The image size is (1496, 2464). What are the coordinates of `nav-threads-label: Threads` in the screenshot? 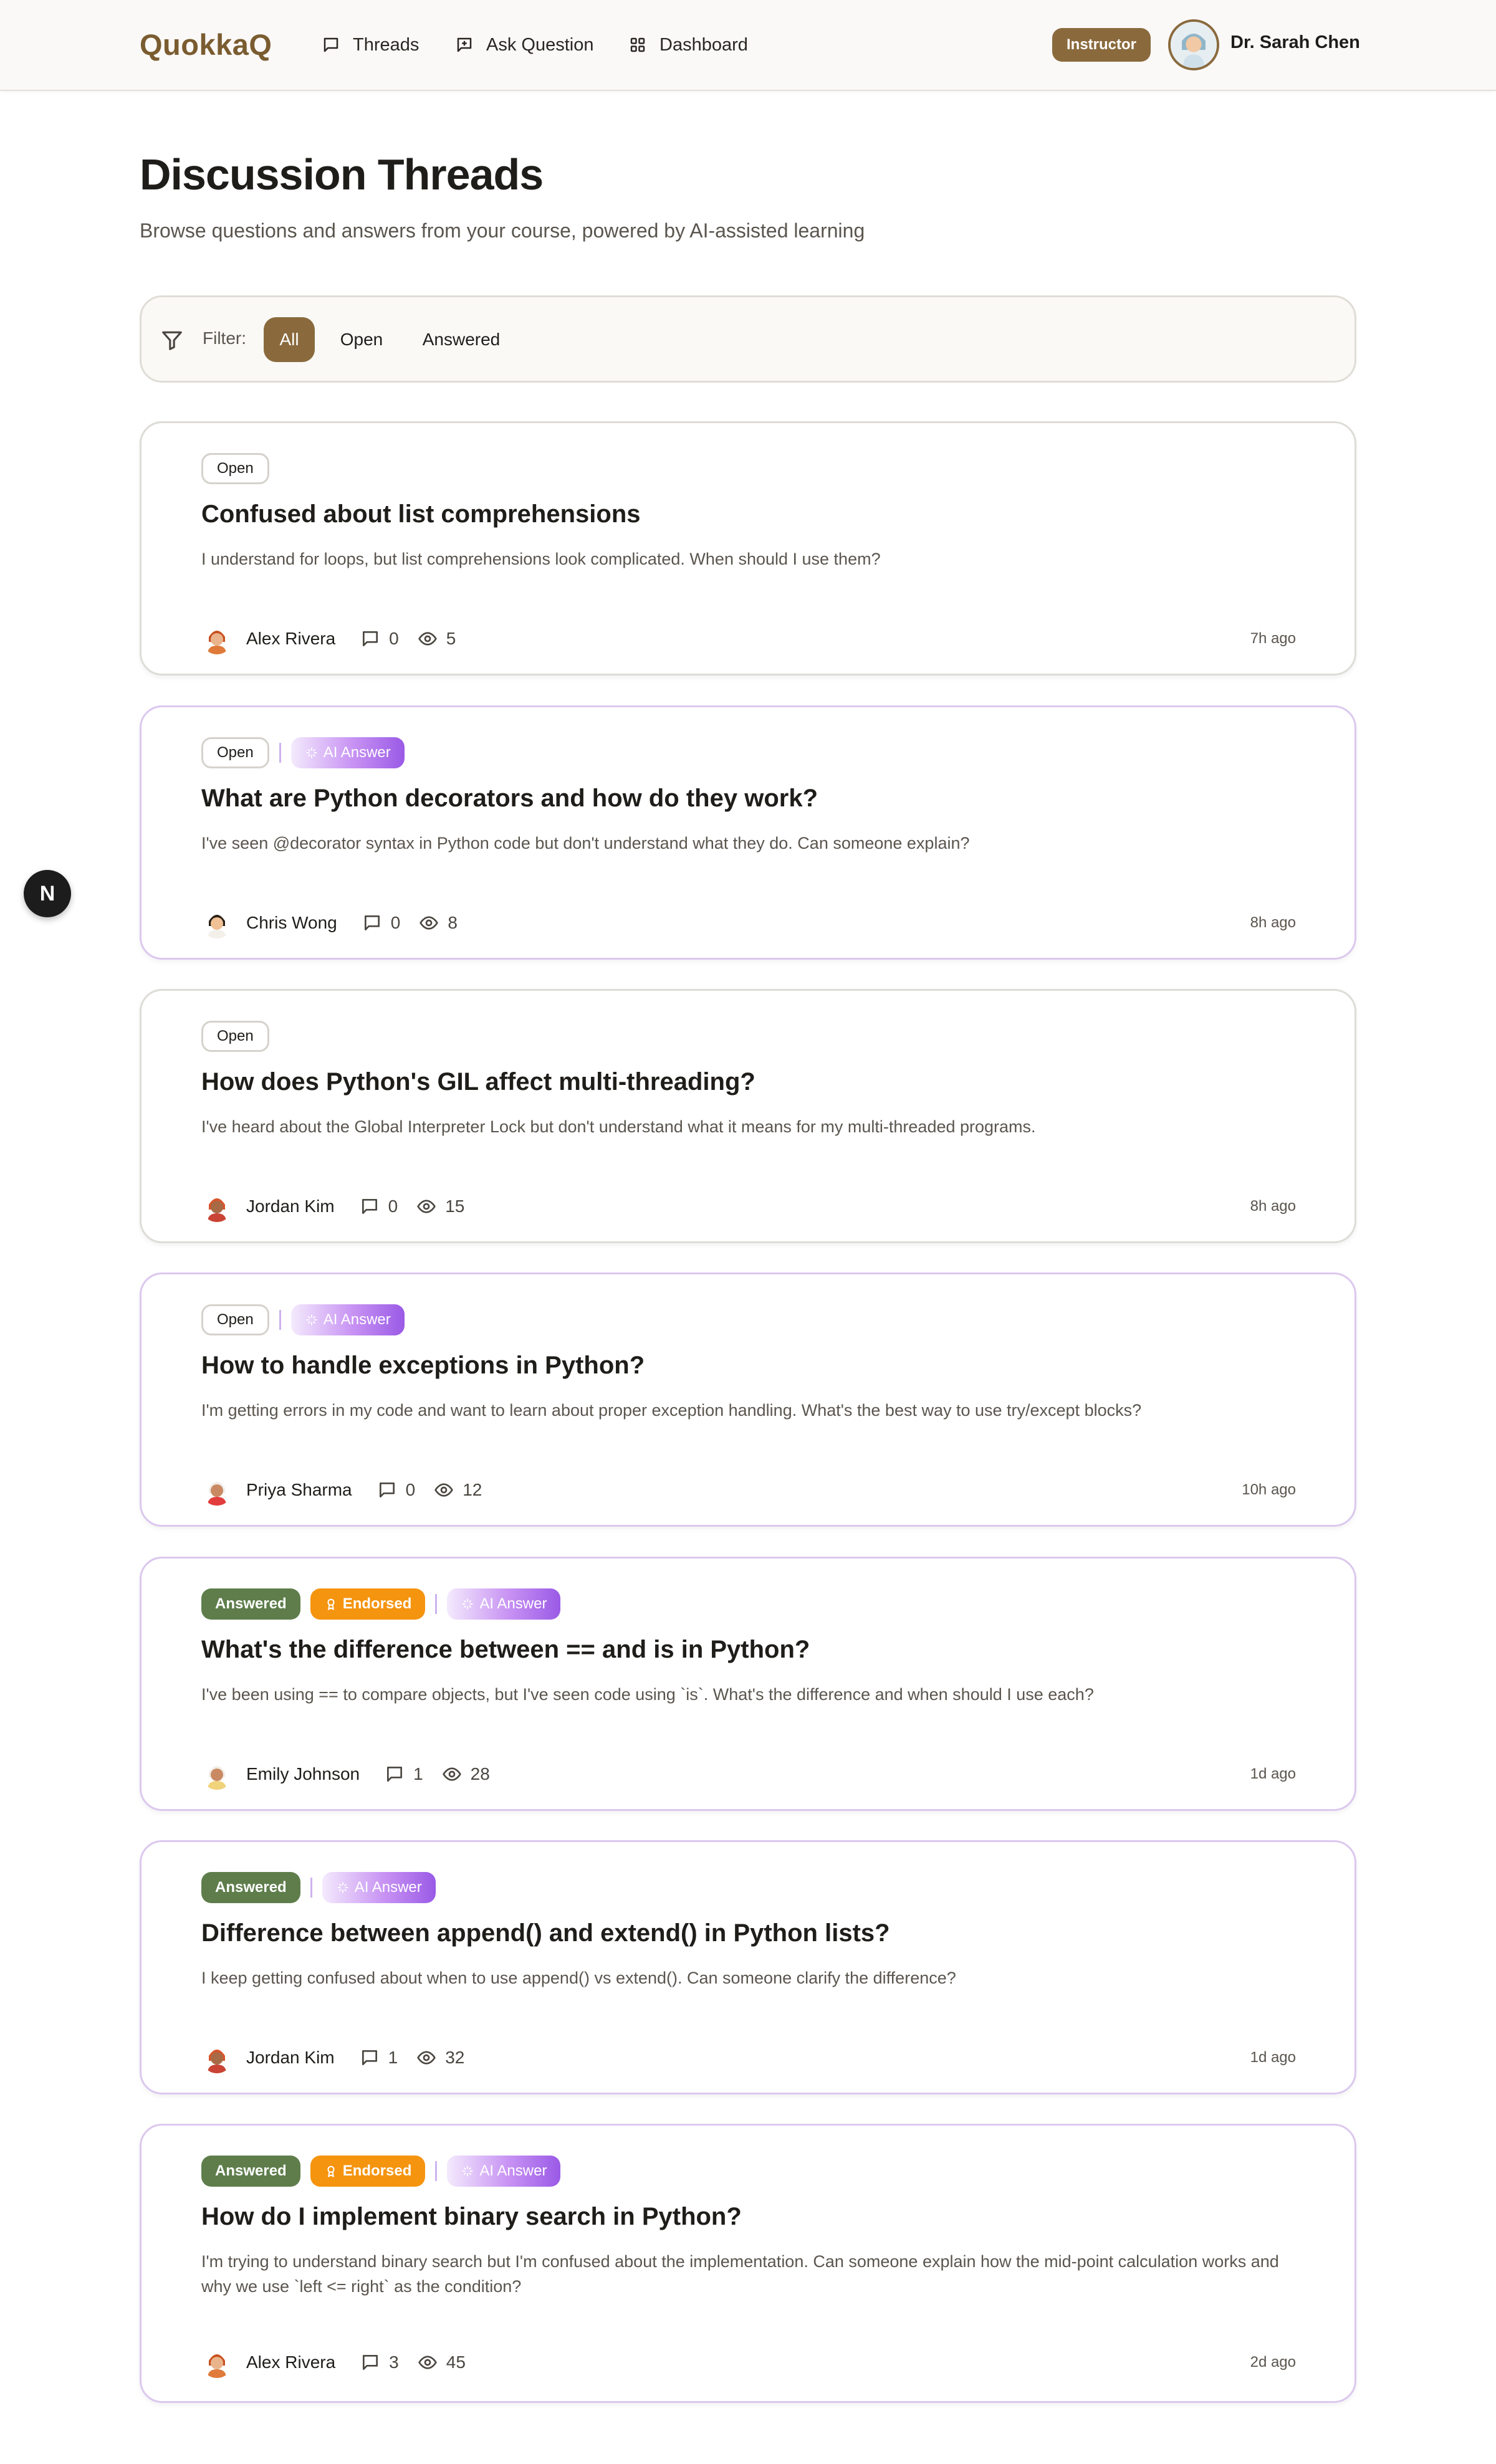 It's located at (386, 45).